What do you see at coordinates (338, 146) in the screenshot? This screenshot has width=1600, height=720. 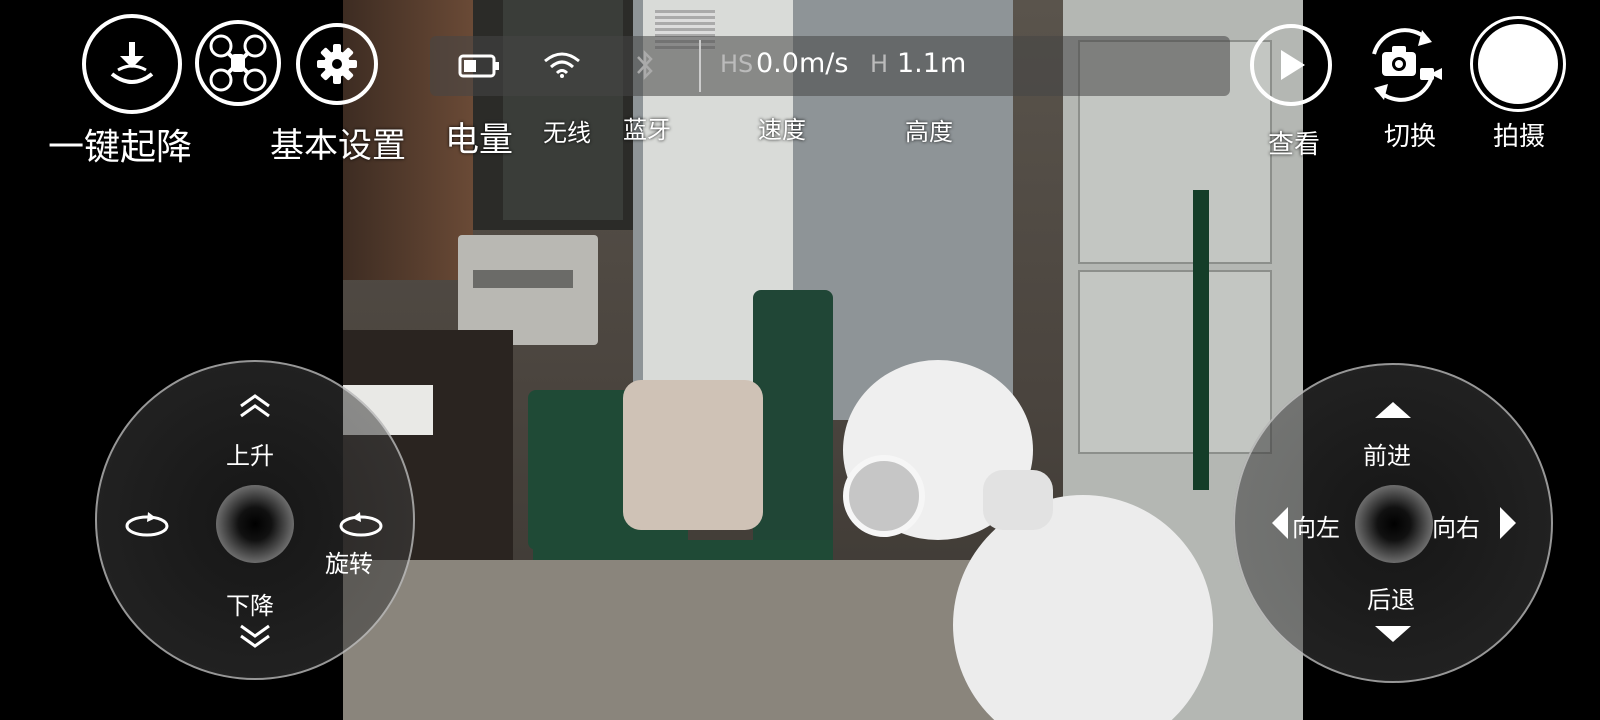 I see `basic-settings-label: 基本设置` at bounding box center [338, 146].